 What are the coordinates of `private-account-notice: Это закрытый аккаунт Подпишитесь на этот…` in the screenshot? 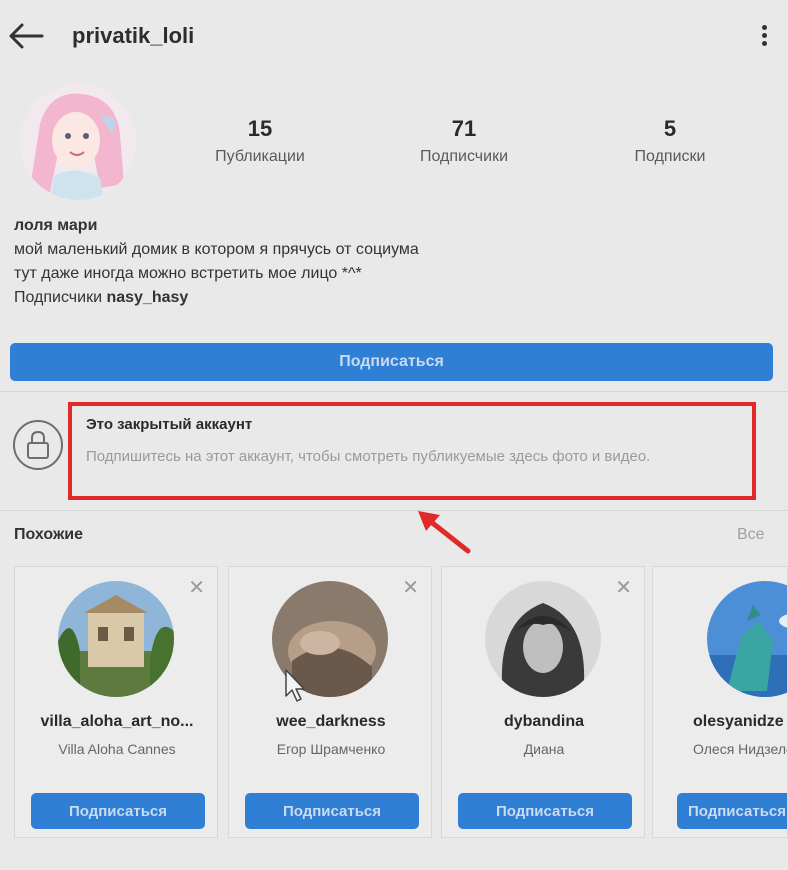 It's located at (394, 451).